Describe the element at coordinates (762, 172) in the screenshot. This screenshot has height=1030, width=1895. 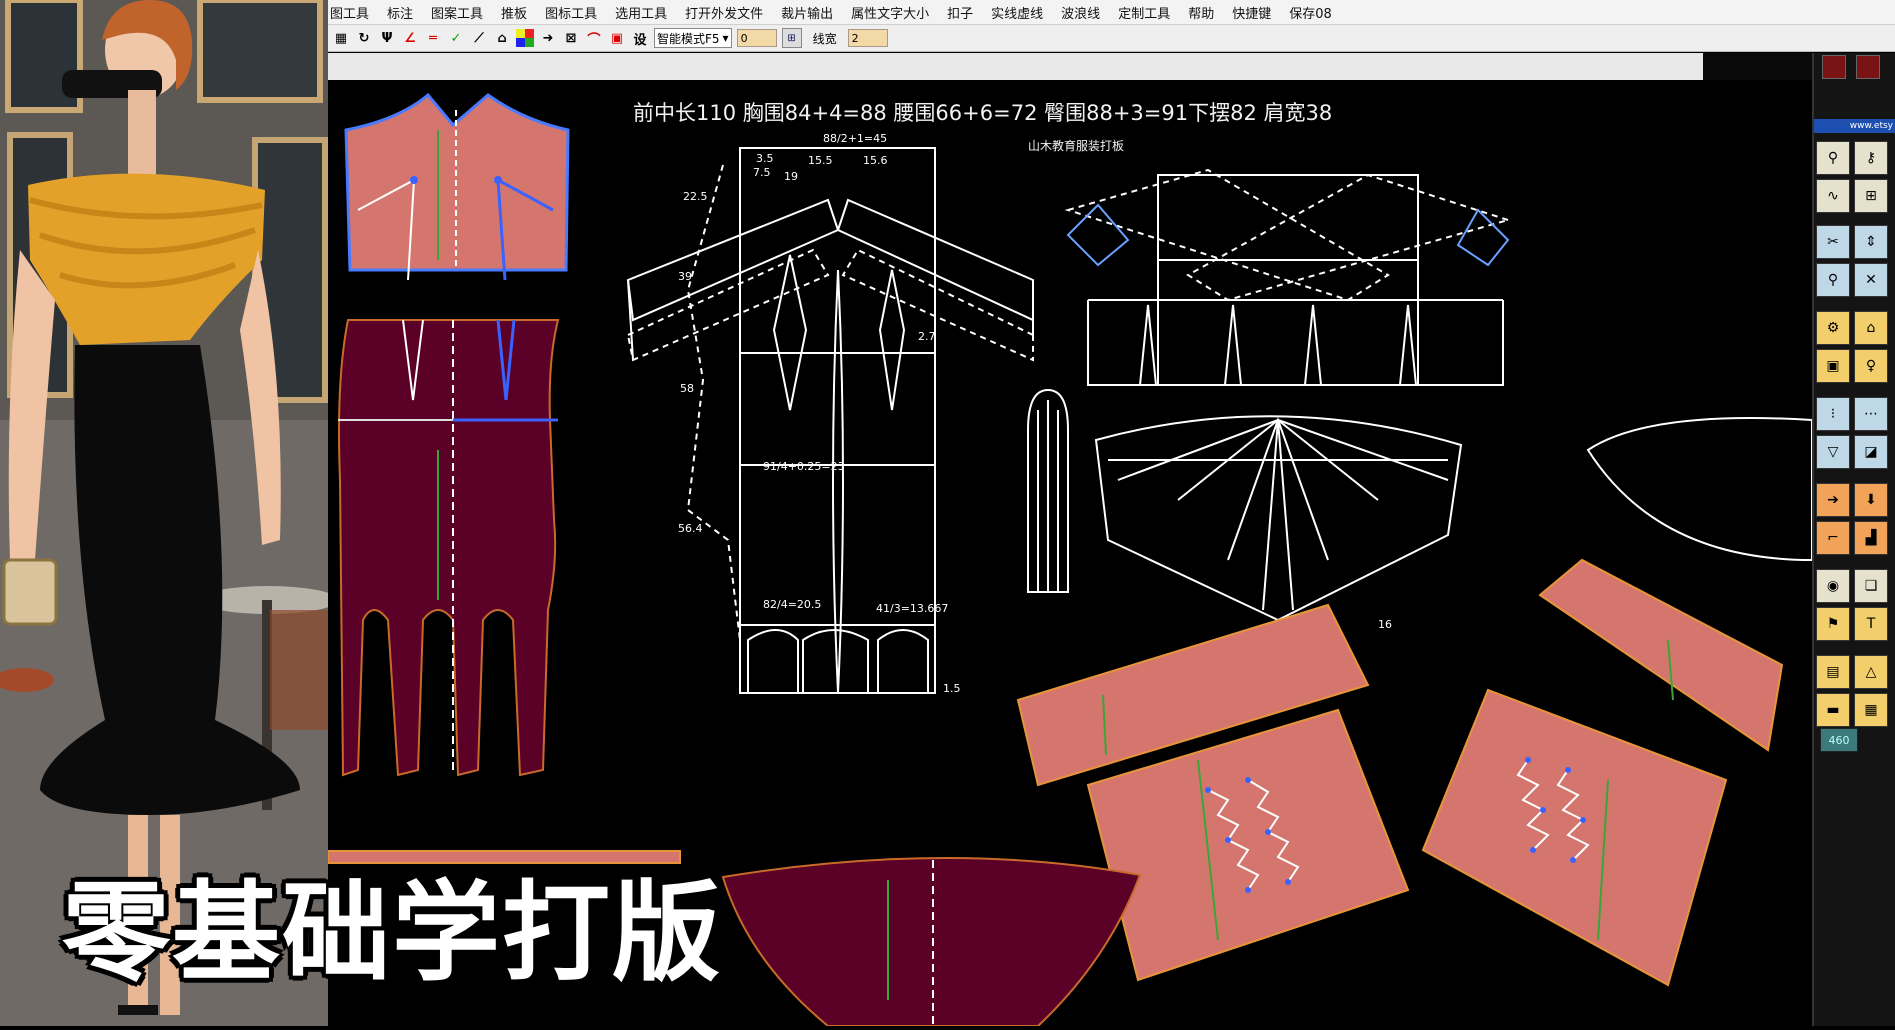
I see `dim-label: 7.5` at that location.